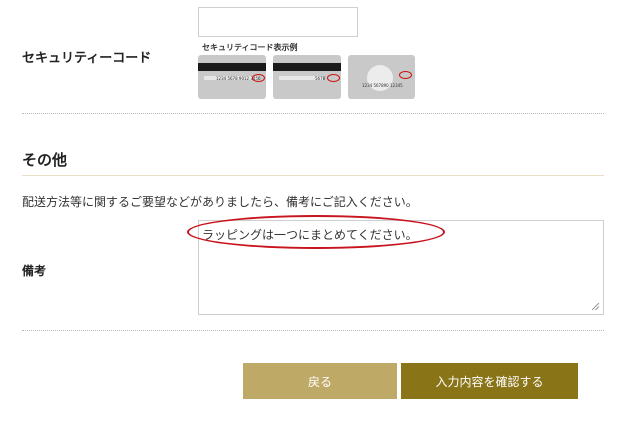  What do you see at coordinates (278, 22) in the screenshot?
I see `security-code-input` at bounding box center [278, 22].